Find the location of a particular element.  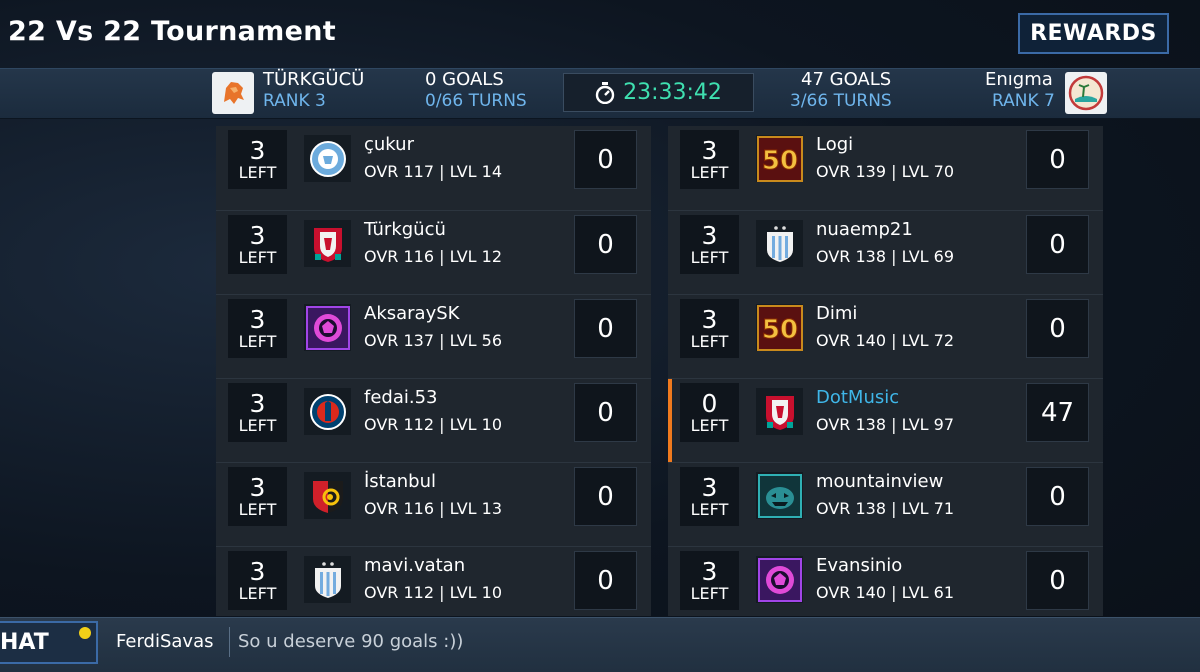

home-team-name: TÜRKGÜCÜ is located at coordinates (314, 79).